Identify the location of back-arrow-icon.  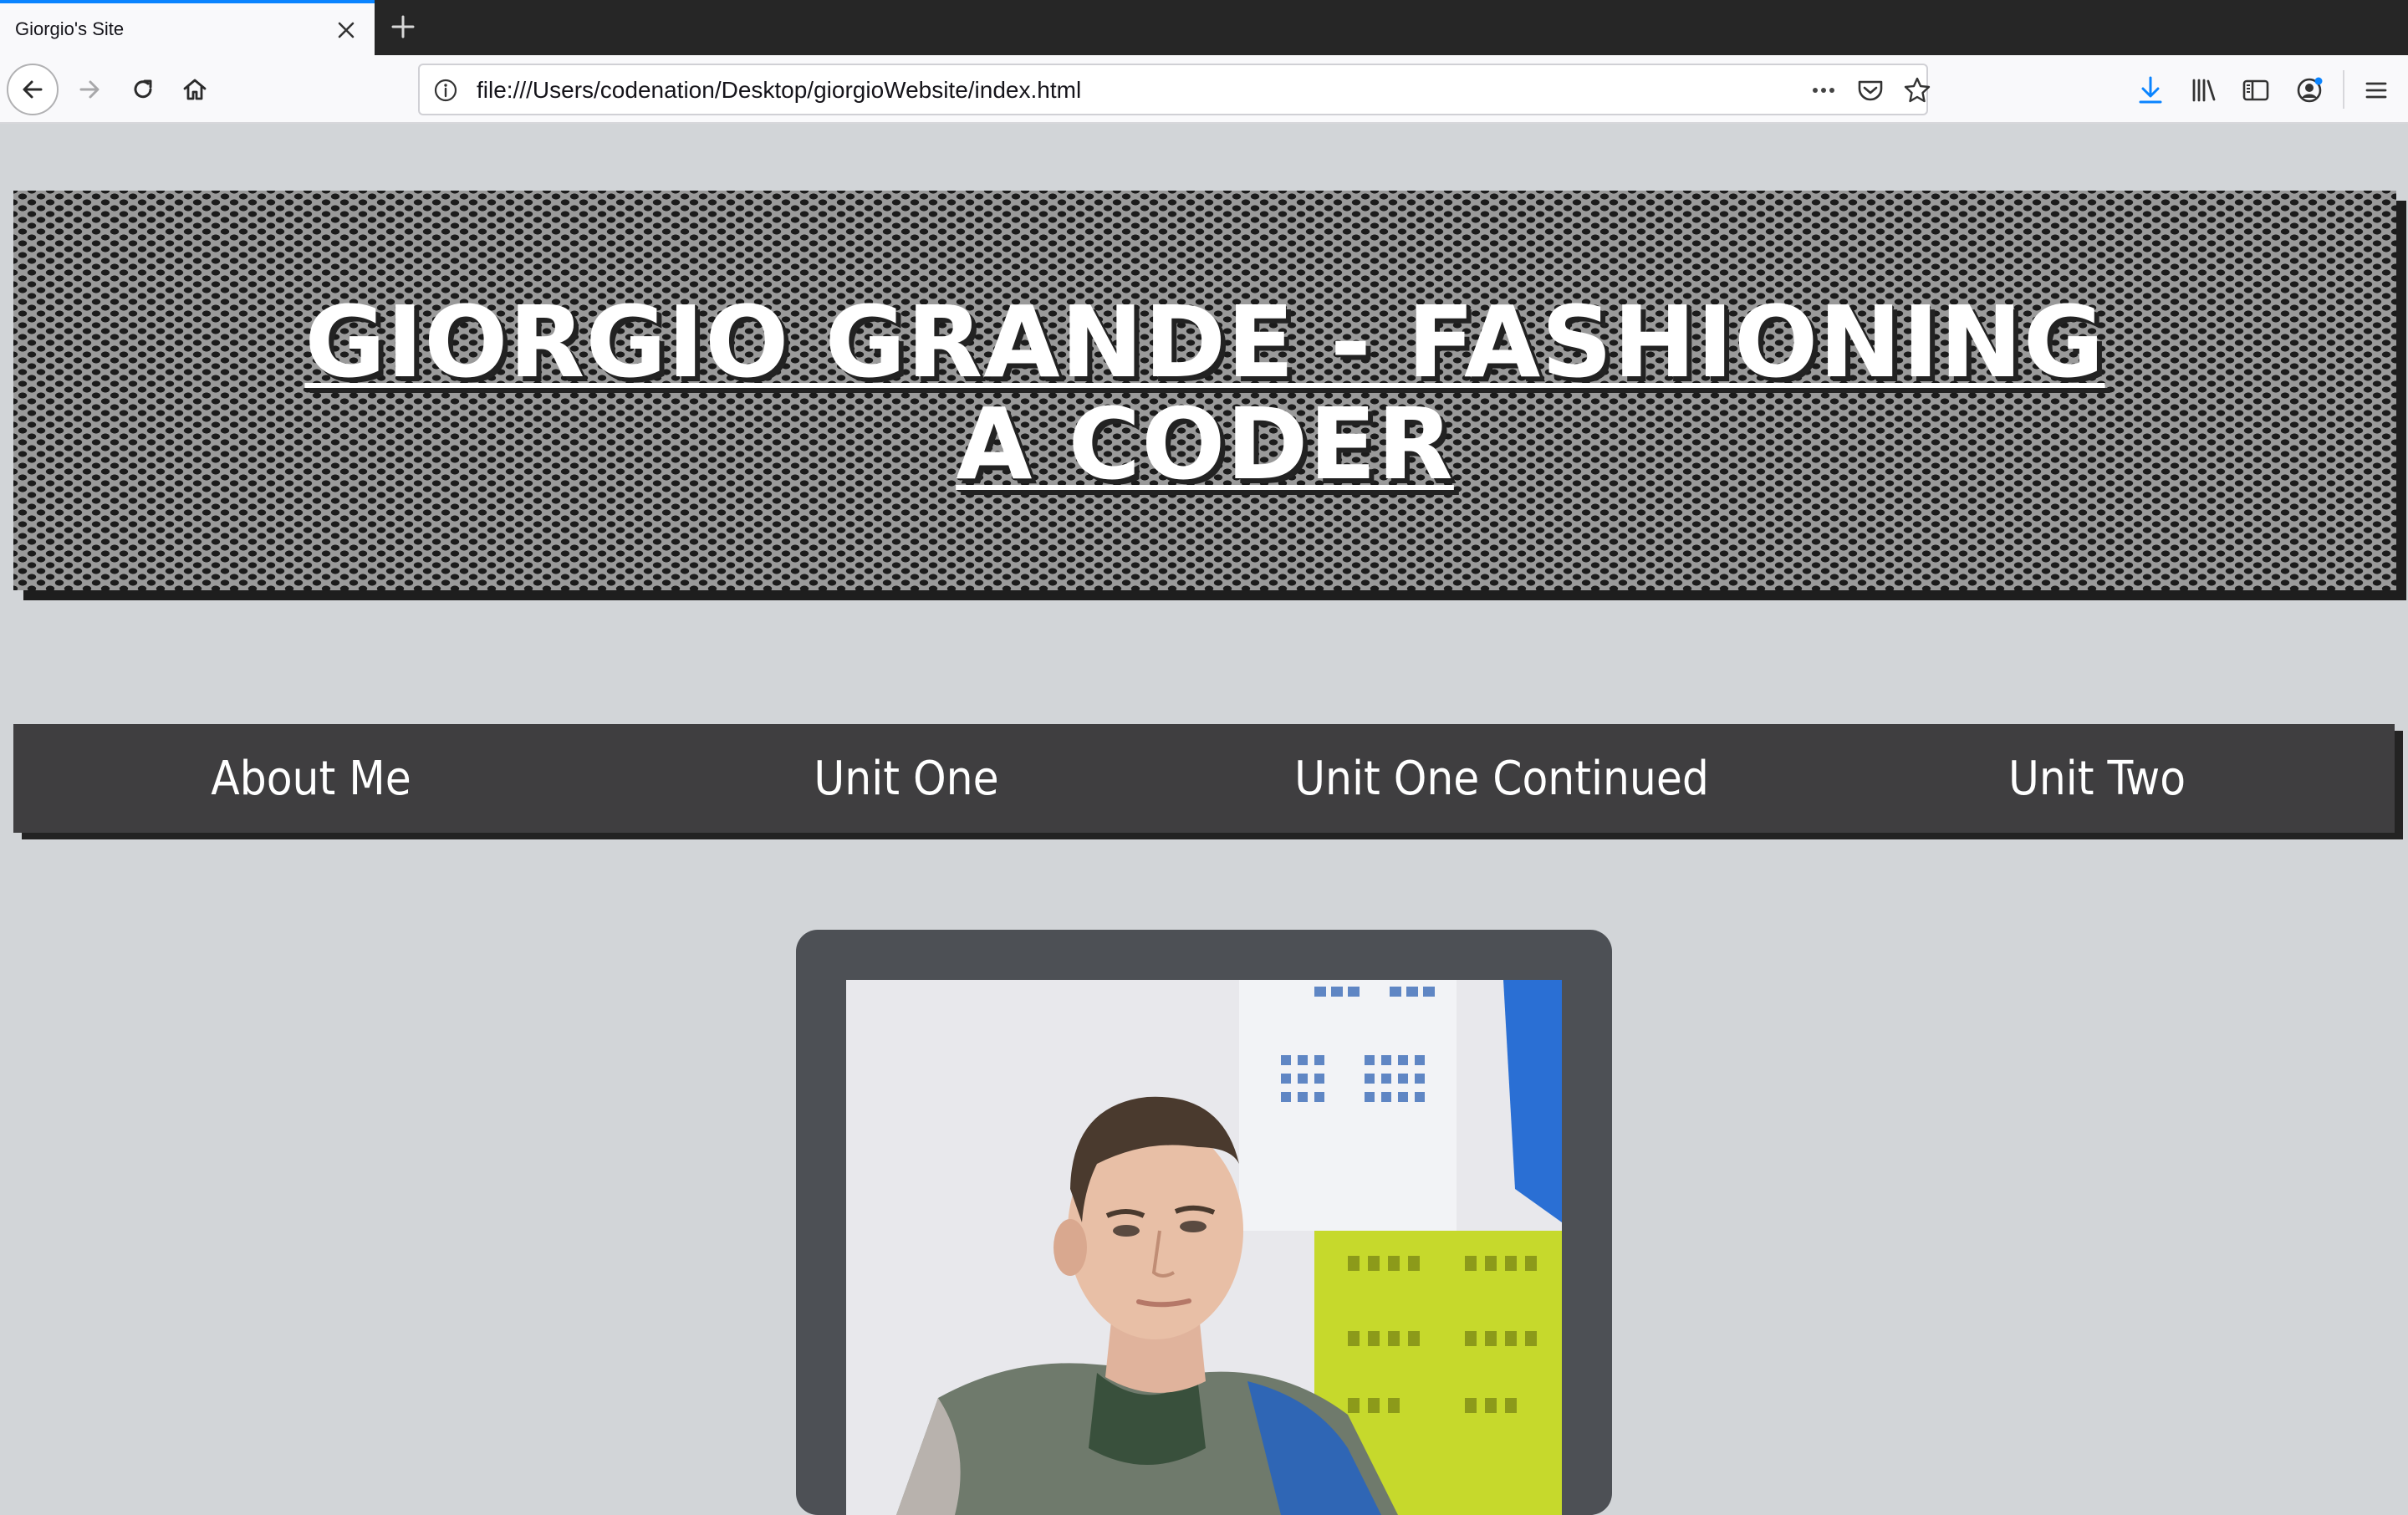
(33, 89).